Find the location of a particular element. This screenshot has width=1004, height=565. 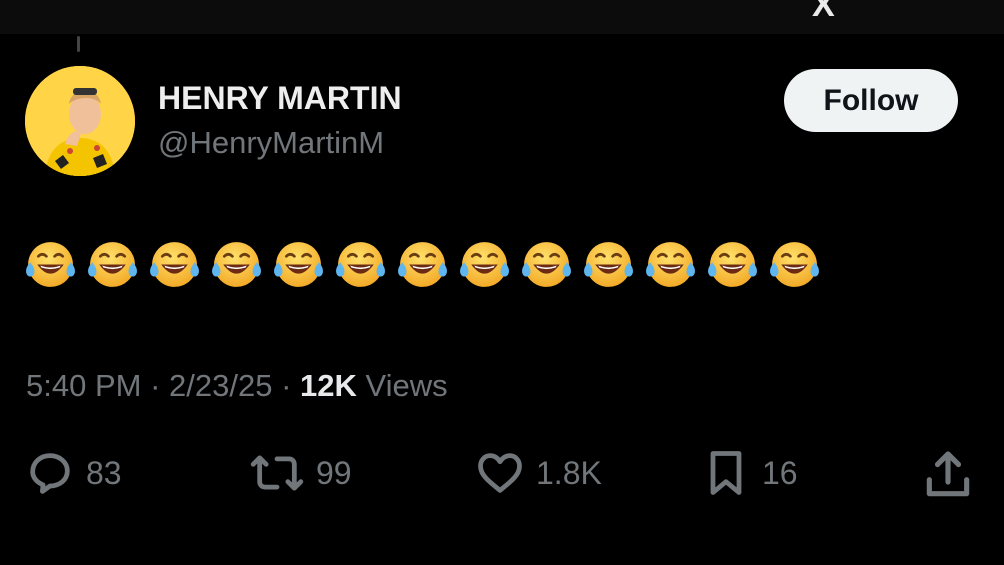

reply-button: 83 is located at coordinates (73, 473).